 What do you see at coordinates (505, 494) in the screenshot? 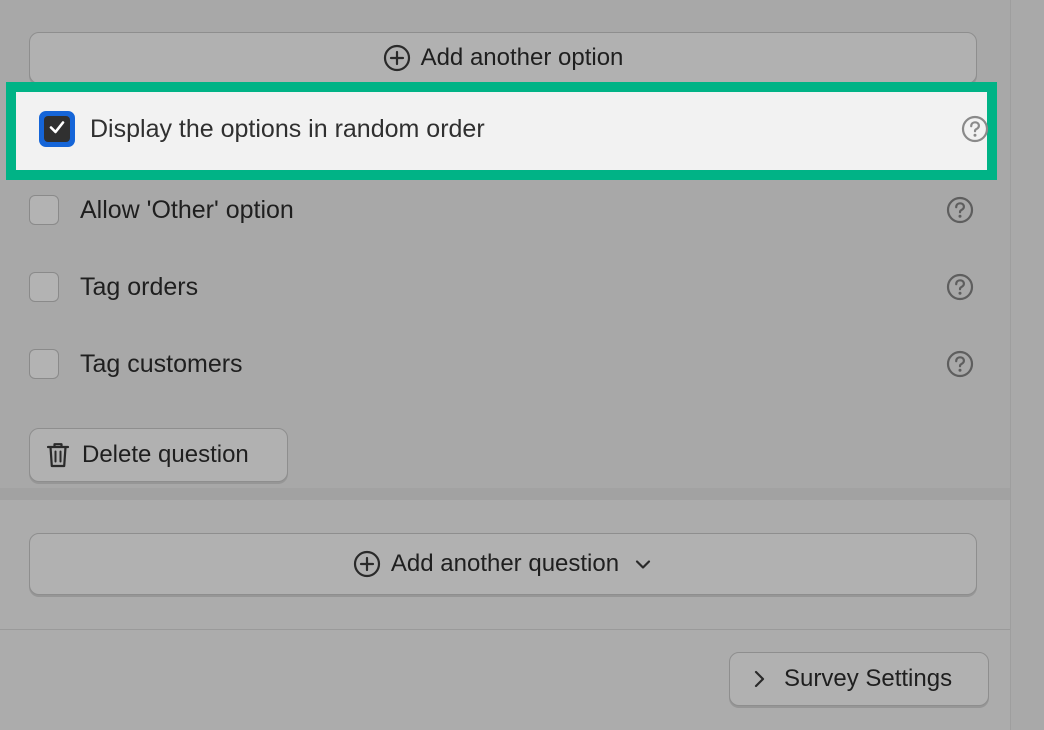
I see `section-divider` at bounding box center [505, 494].